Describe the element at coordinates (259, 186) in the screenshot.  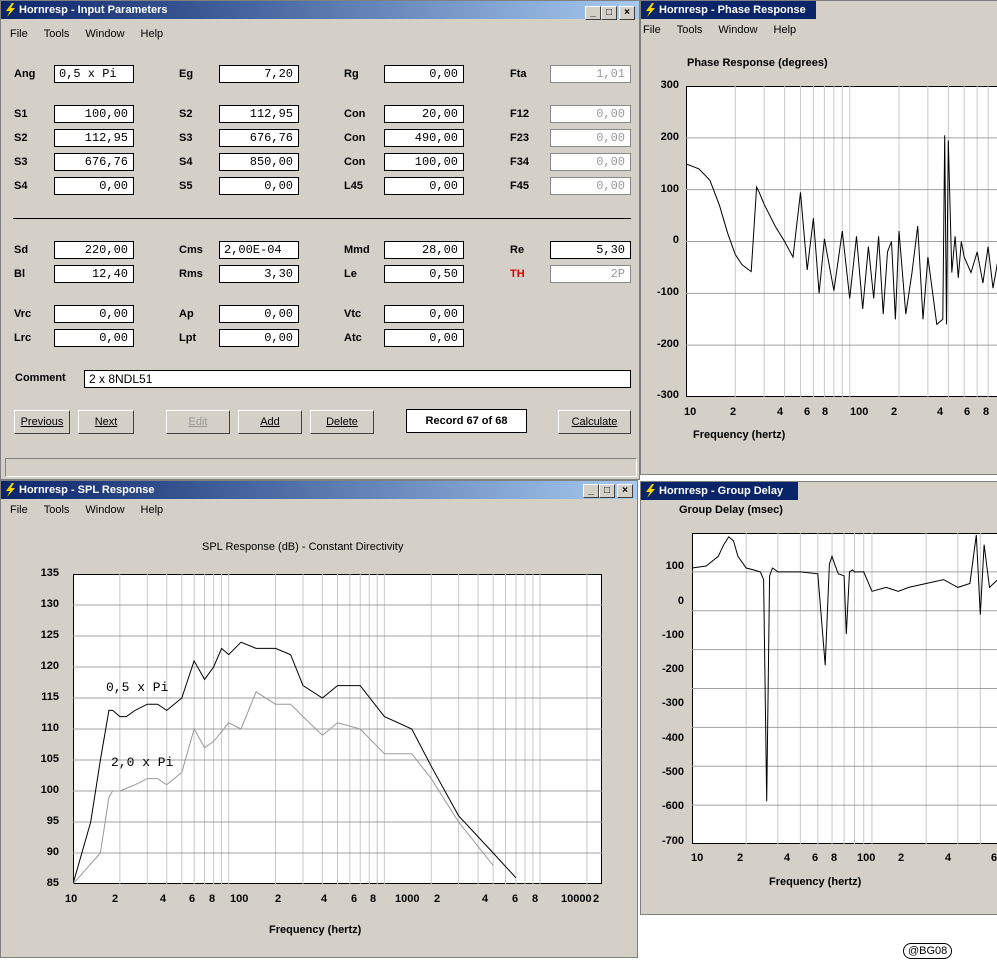
I see `param-field-s5: 0,00` at that location.